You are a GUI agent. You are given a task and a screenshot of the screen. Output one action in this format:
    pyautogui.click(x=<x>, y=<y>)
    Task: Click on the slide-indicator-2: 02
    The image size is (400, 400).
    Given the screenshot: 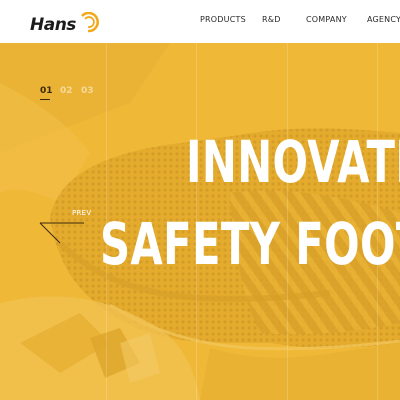 What is the action you would take?
    pyautogui.click(x=66, y=91)
    